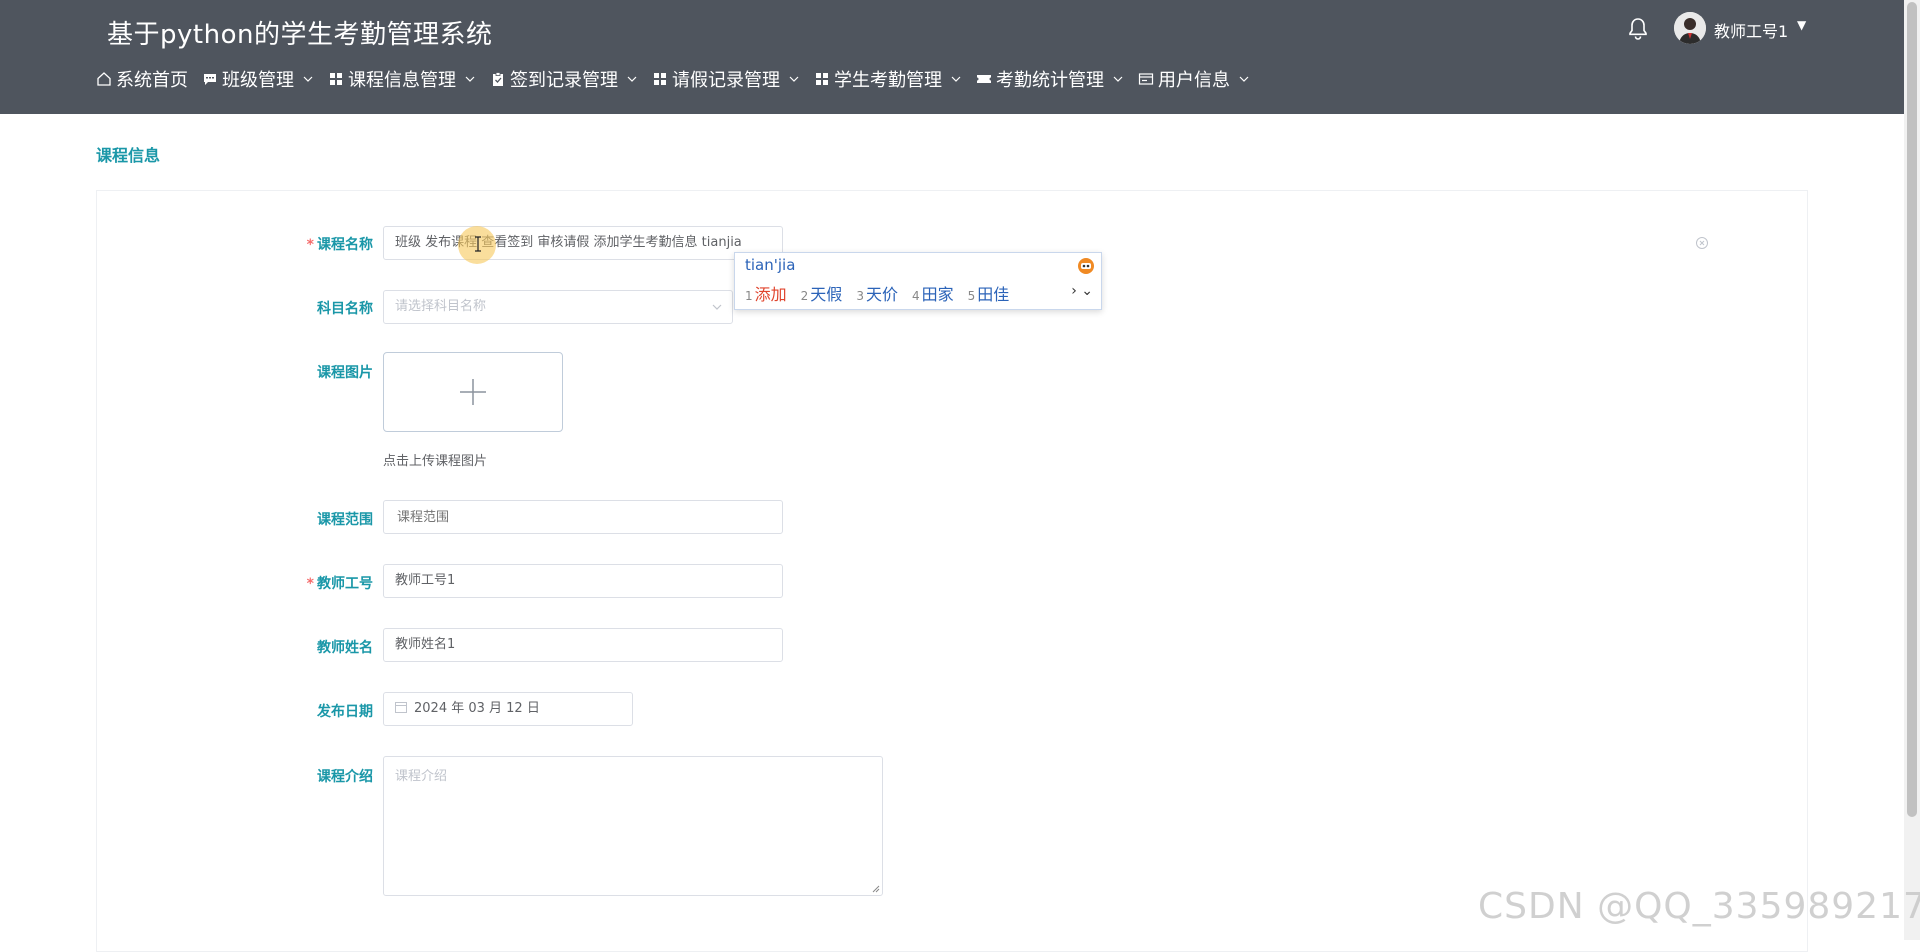 This screenshot has width=1920, height=952. I want to click on course-name-label: * 课程名称, so click(313, 244).